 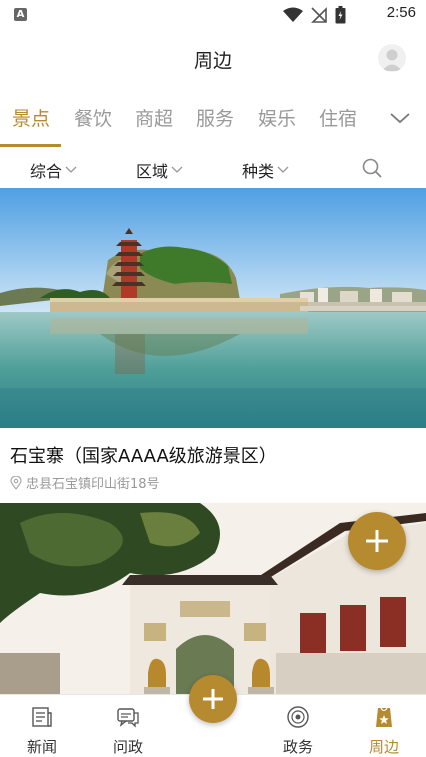 I want to click on nav-news-label: 新闻, so click(x=41, y=747).